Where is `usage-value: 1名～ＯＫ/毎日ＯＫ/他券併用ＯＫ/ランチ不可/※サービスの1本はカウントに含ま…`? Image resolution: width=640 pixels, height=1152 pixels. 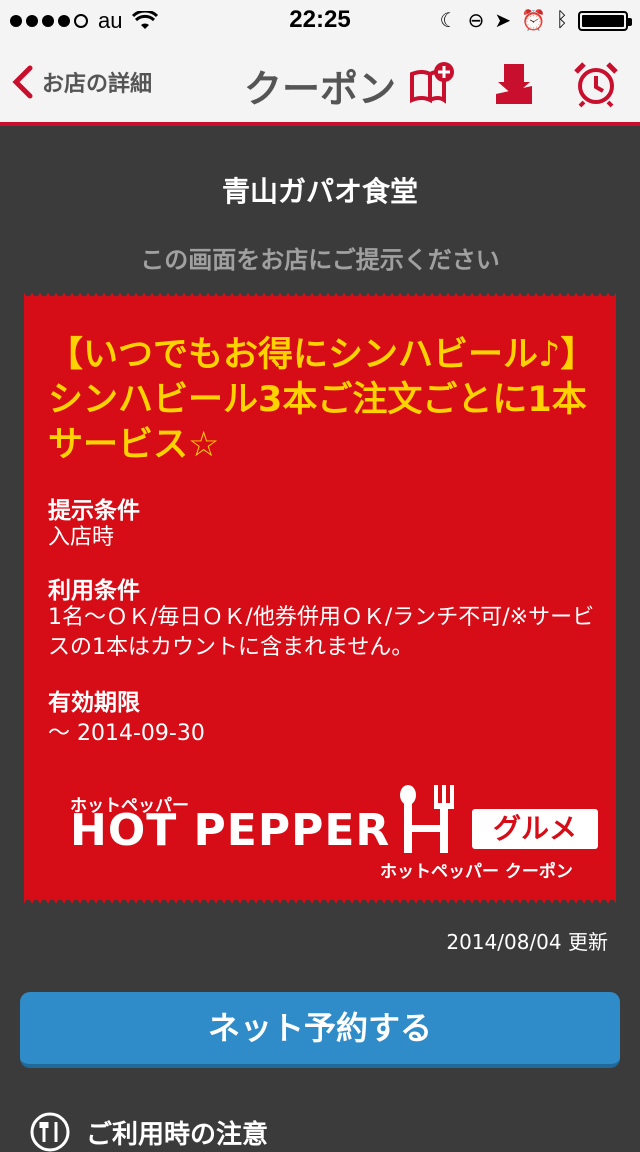
usage-value: 1名～ＯＫ/毎日ＯＫ/他券併用ＯＫ/ランチ不可/※サービスの1本はカウントに含ま… is located at coordinates (321, 632).